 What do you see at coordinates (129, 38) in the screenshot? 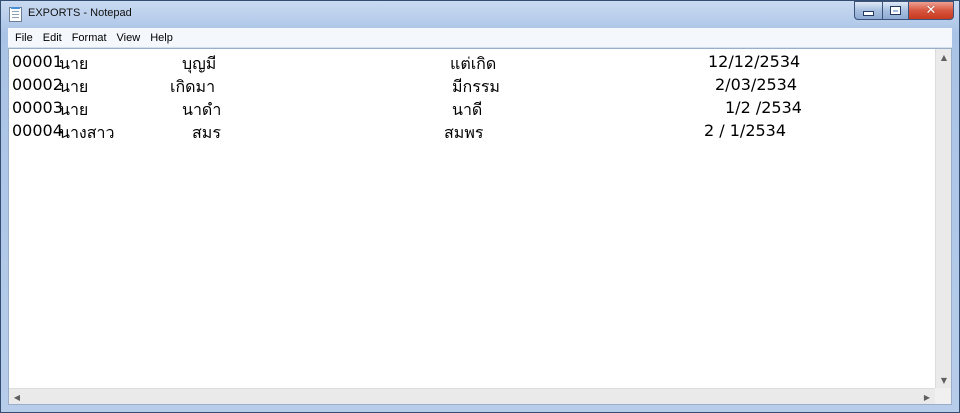
I see `menu-view: View` at bounding box center [129, 38].